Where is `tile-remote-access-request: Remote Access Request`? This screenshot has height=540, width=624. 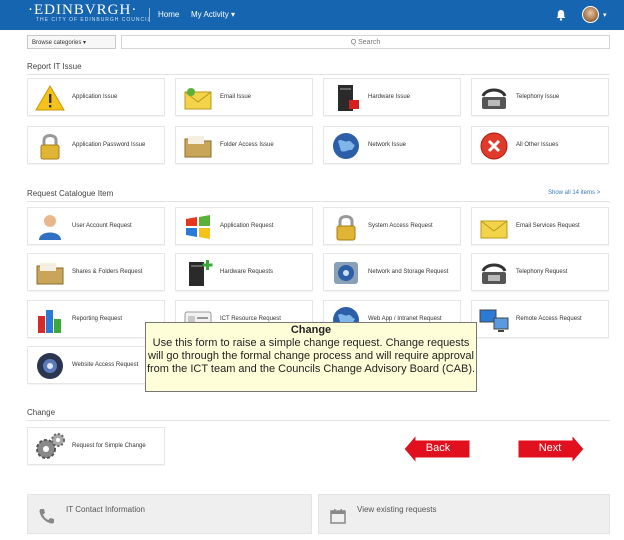 tile-remote-access-request: Remote Access Request is located at coordinates (540, 319).